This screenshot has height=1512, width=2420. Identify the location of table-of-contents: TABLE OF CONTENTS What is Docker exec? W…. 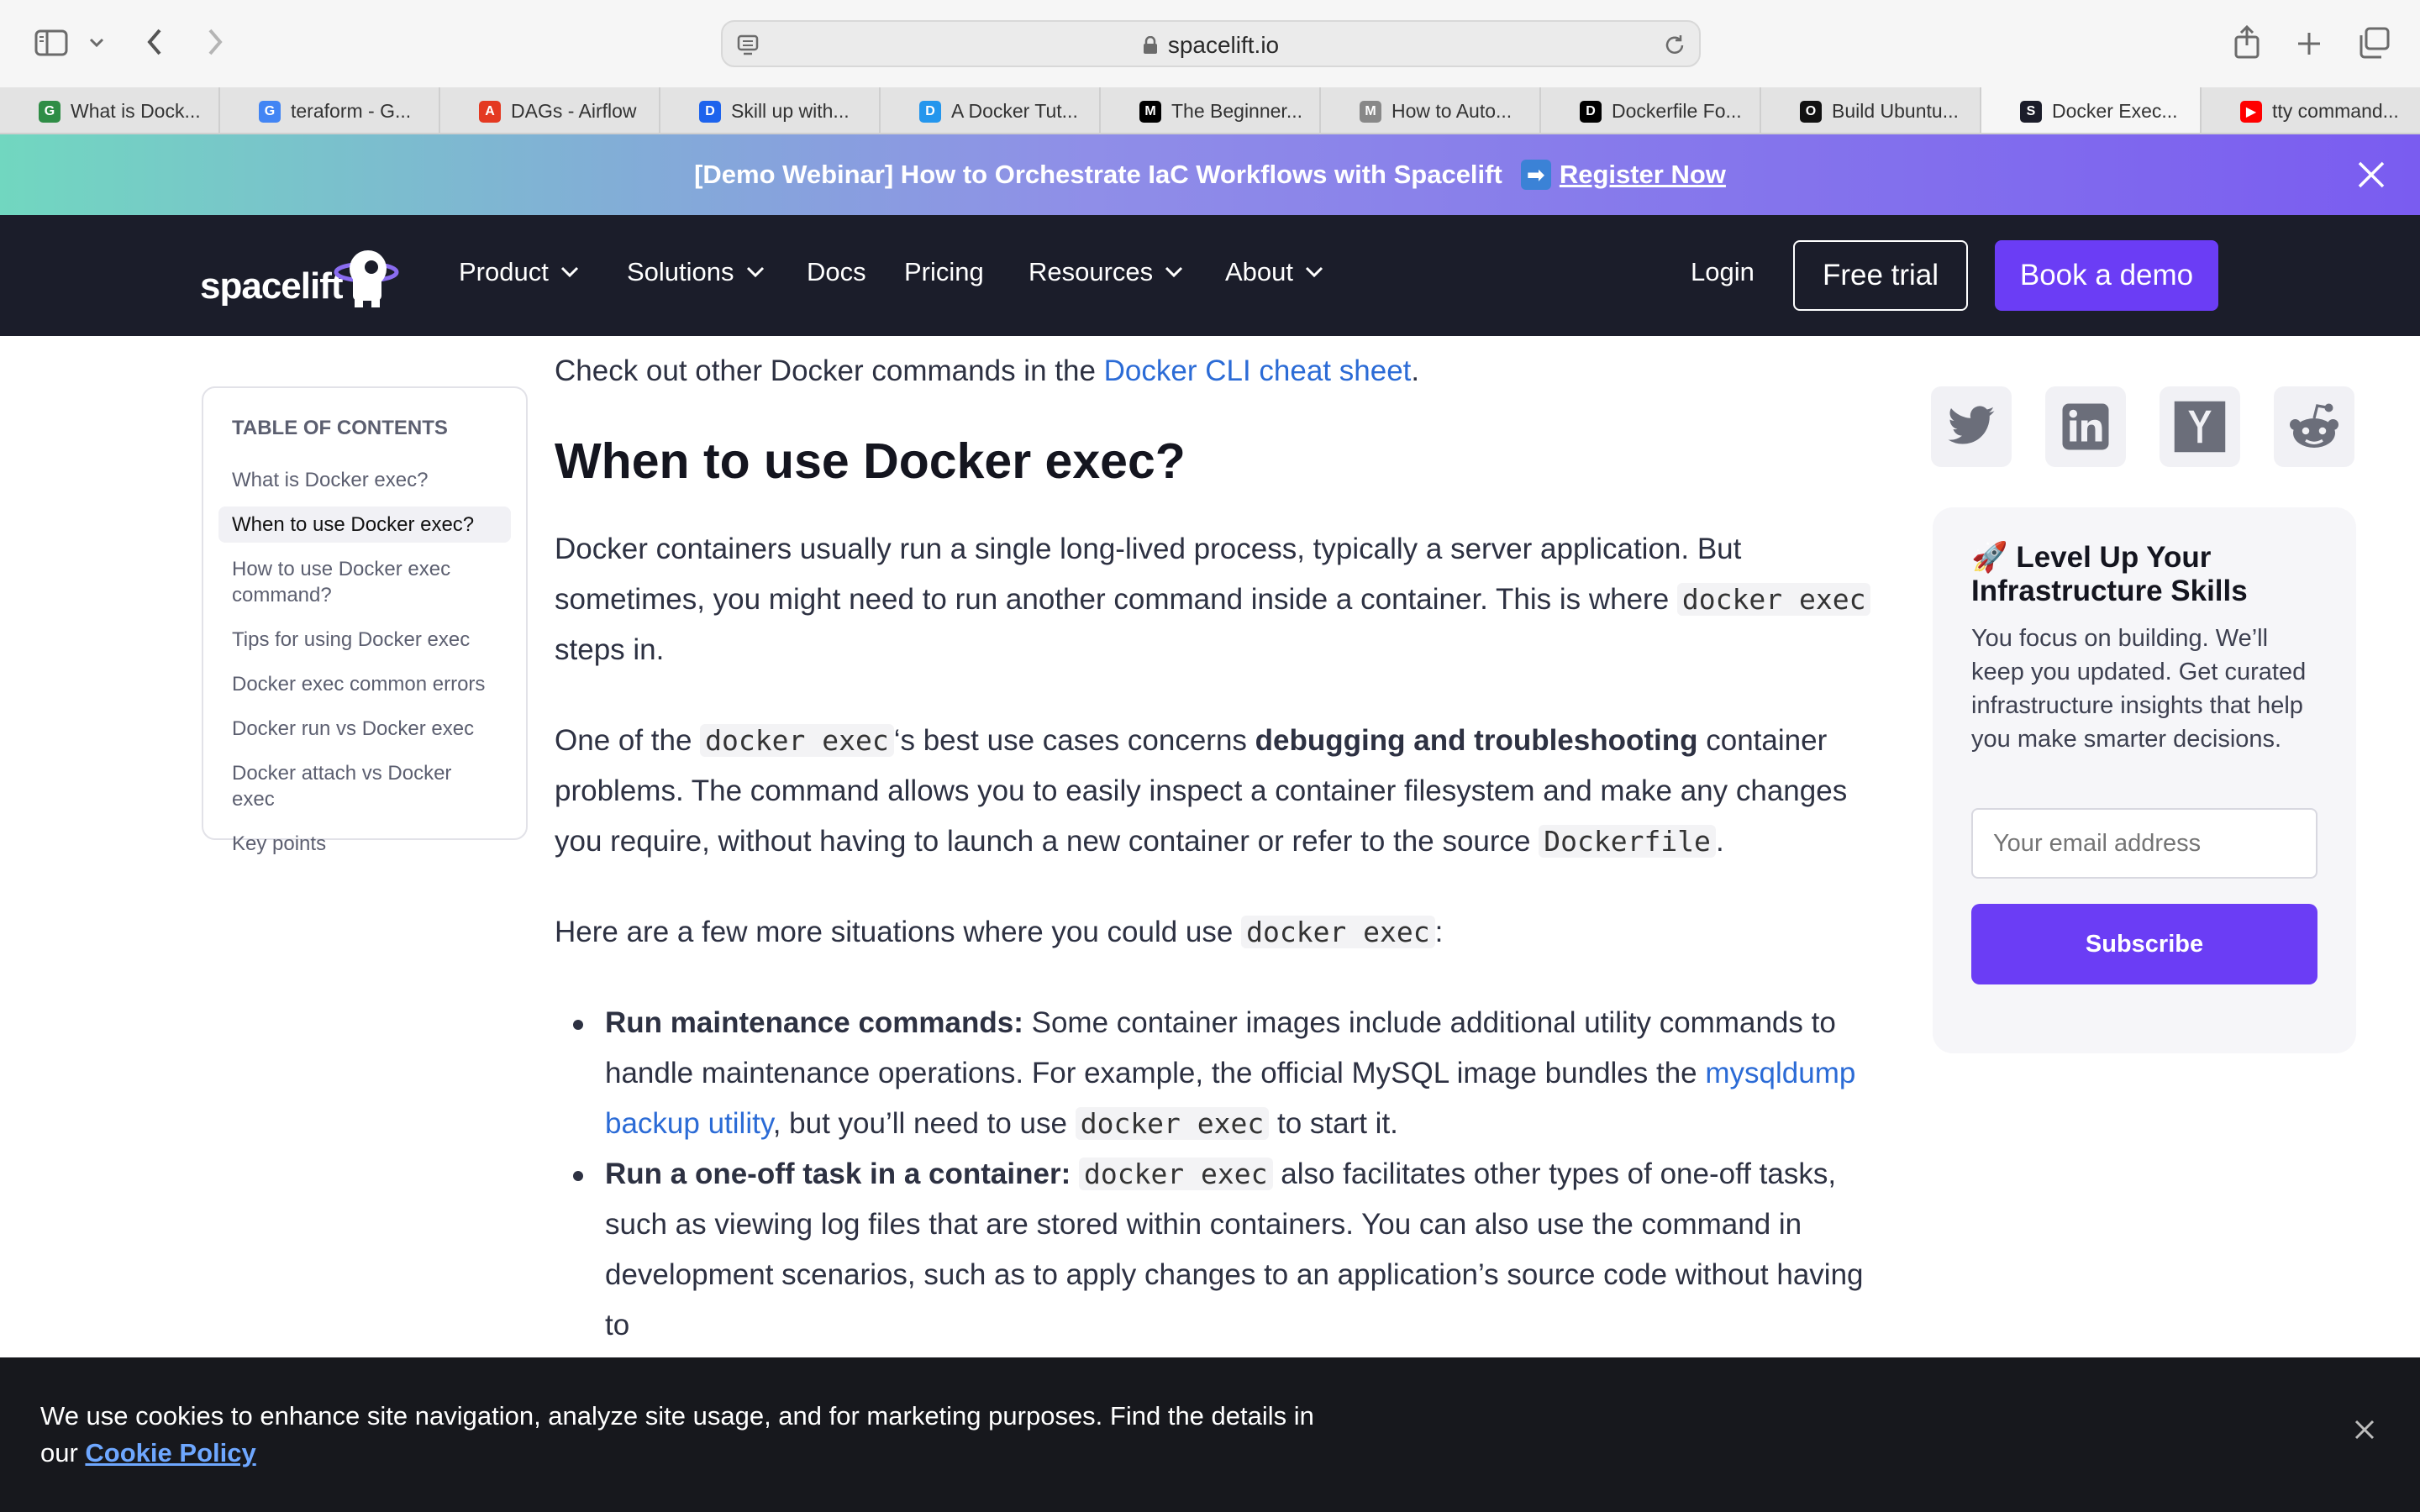
(365, 620).